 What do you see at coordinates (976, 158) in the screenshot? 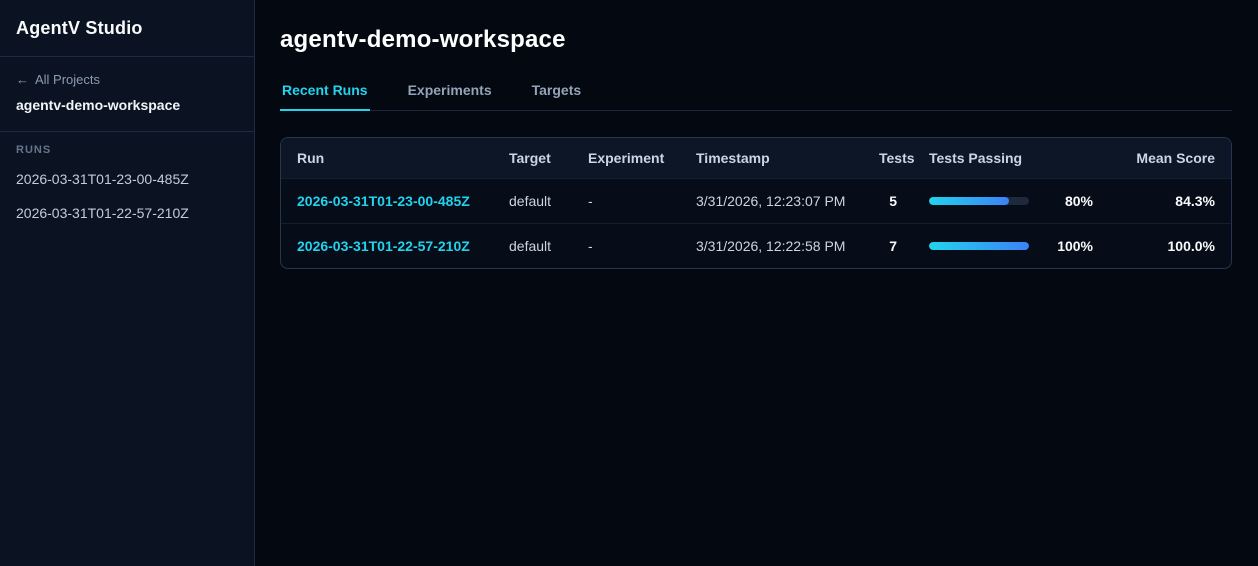
I see `col-header-tests-passing: Tests Passing` at bounding box center [976, 158].